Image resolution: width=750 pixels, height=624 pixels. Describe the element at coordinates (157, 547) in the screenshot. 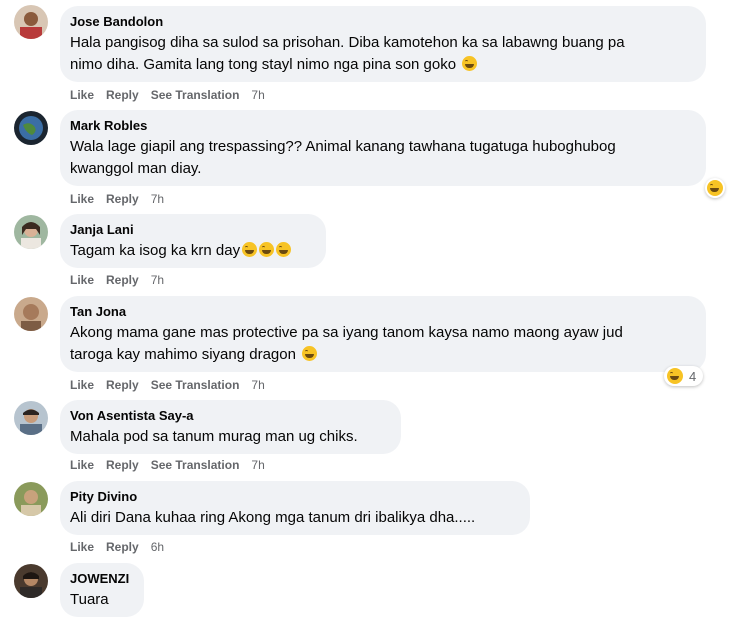

I see `comment-time: 6h` at that location.